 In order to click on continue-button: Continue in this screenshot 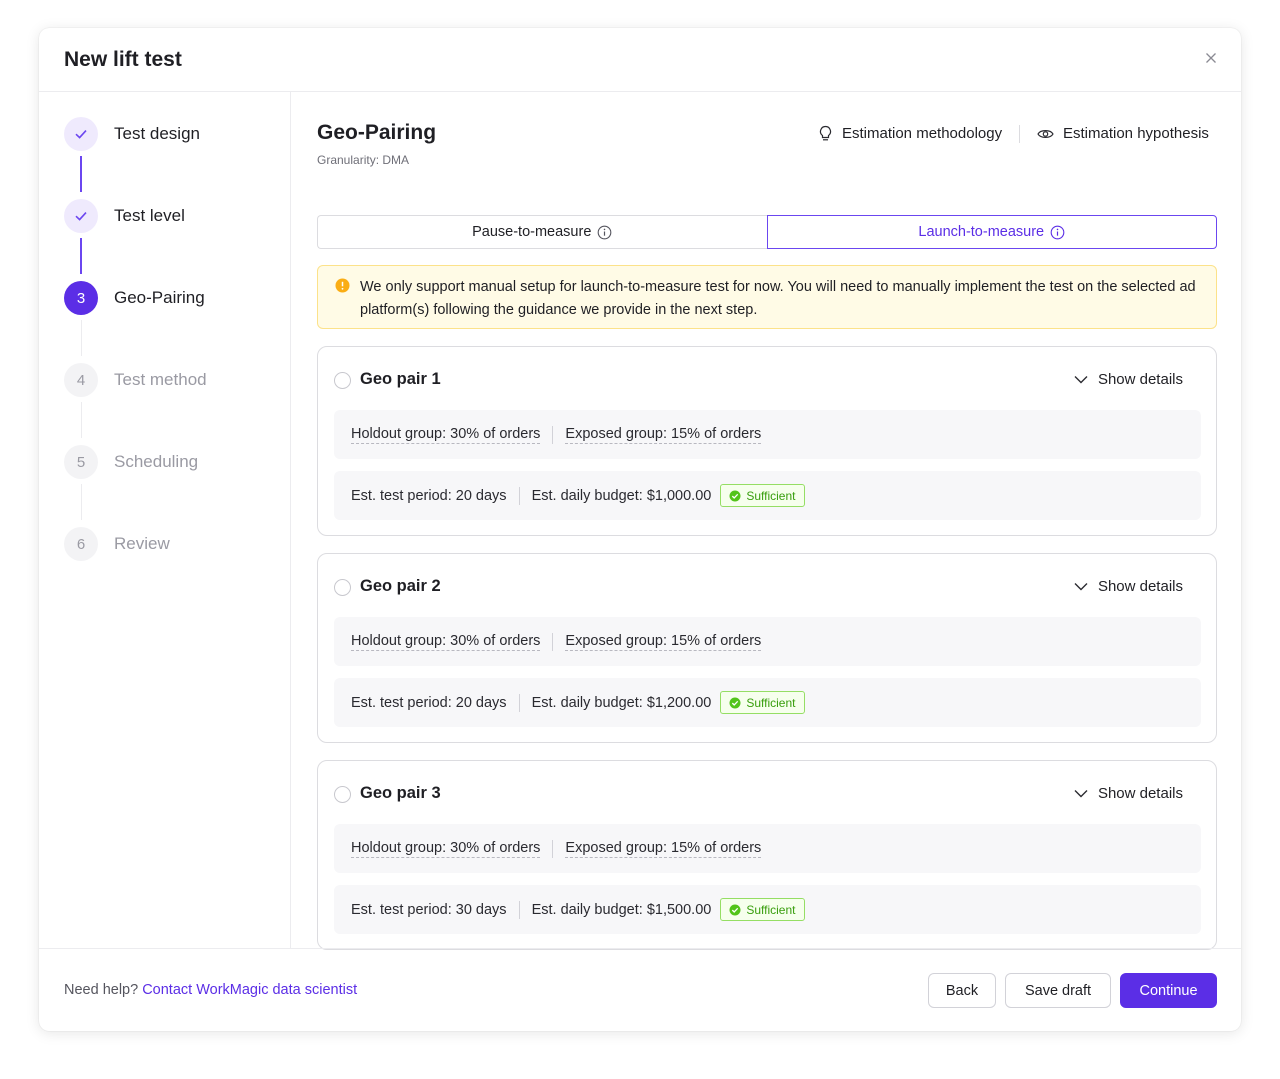, I will do `click(1168, 990)`.